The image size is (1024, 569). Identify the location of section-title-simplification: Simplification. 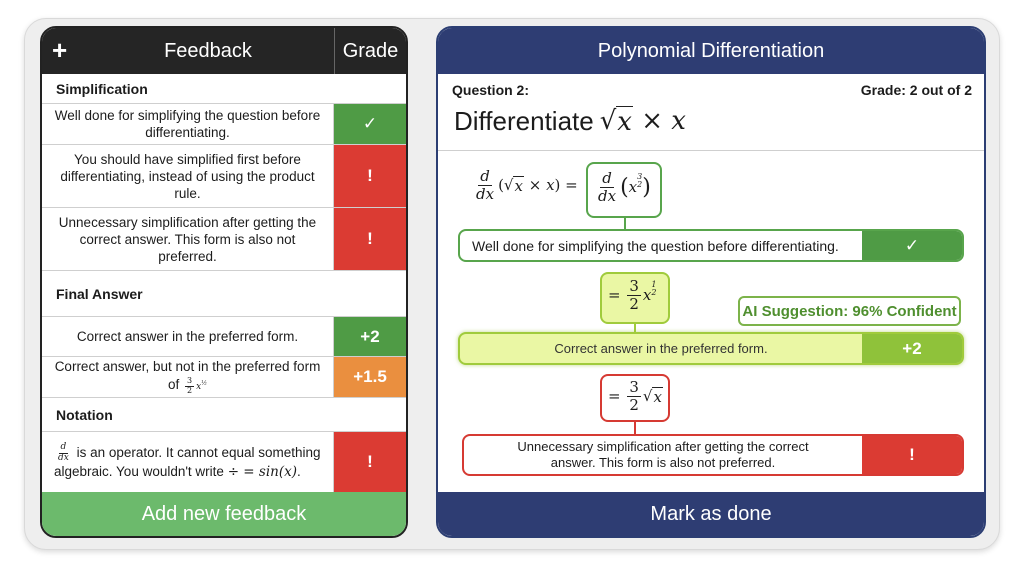
(224, 89).